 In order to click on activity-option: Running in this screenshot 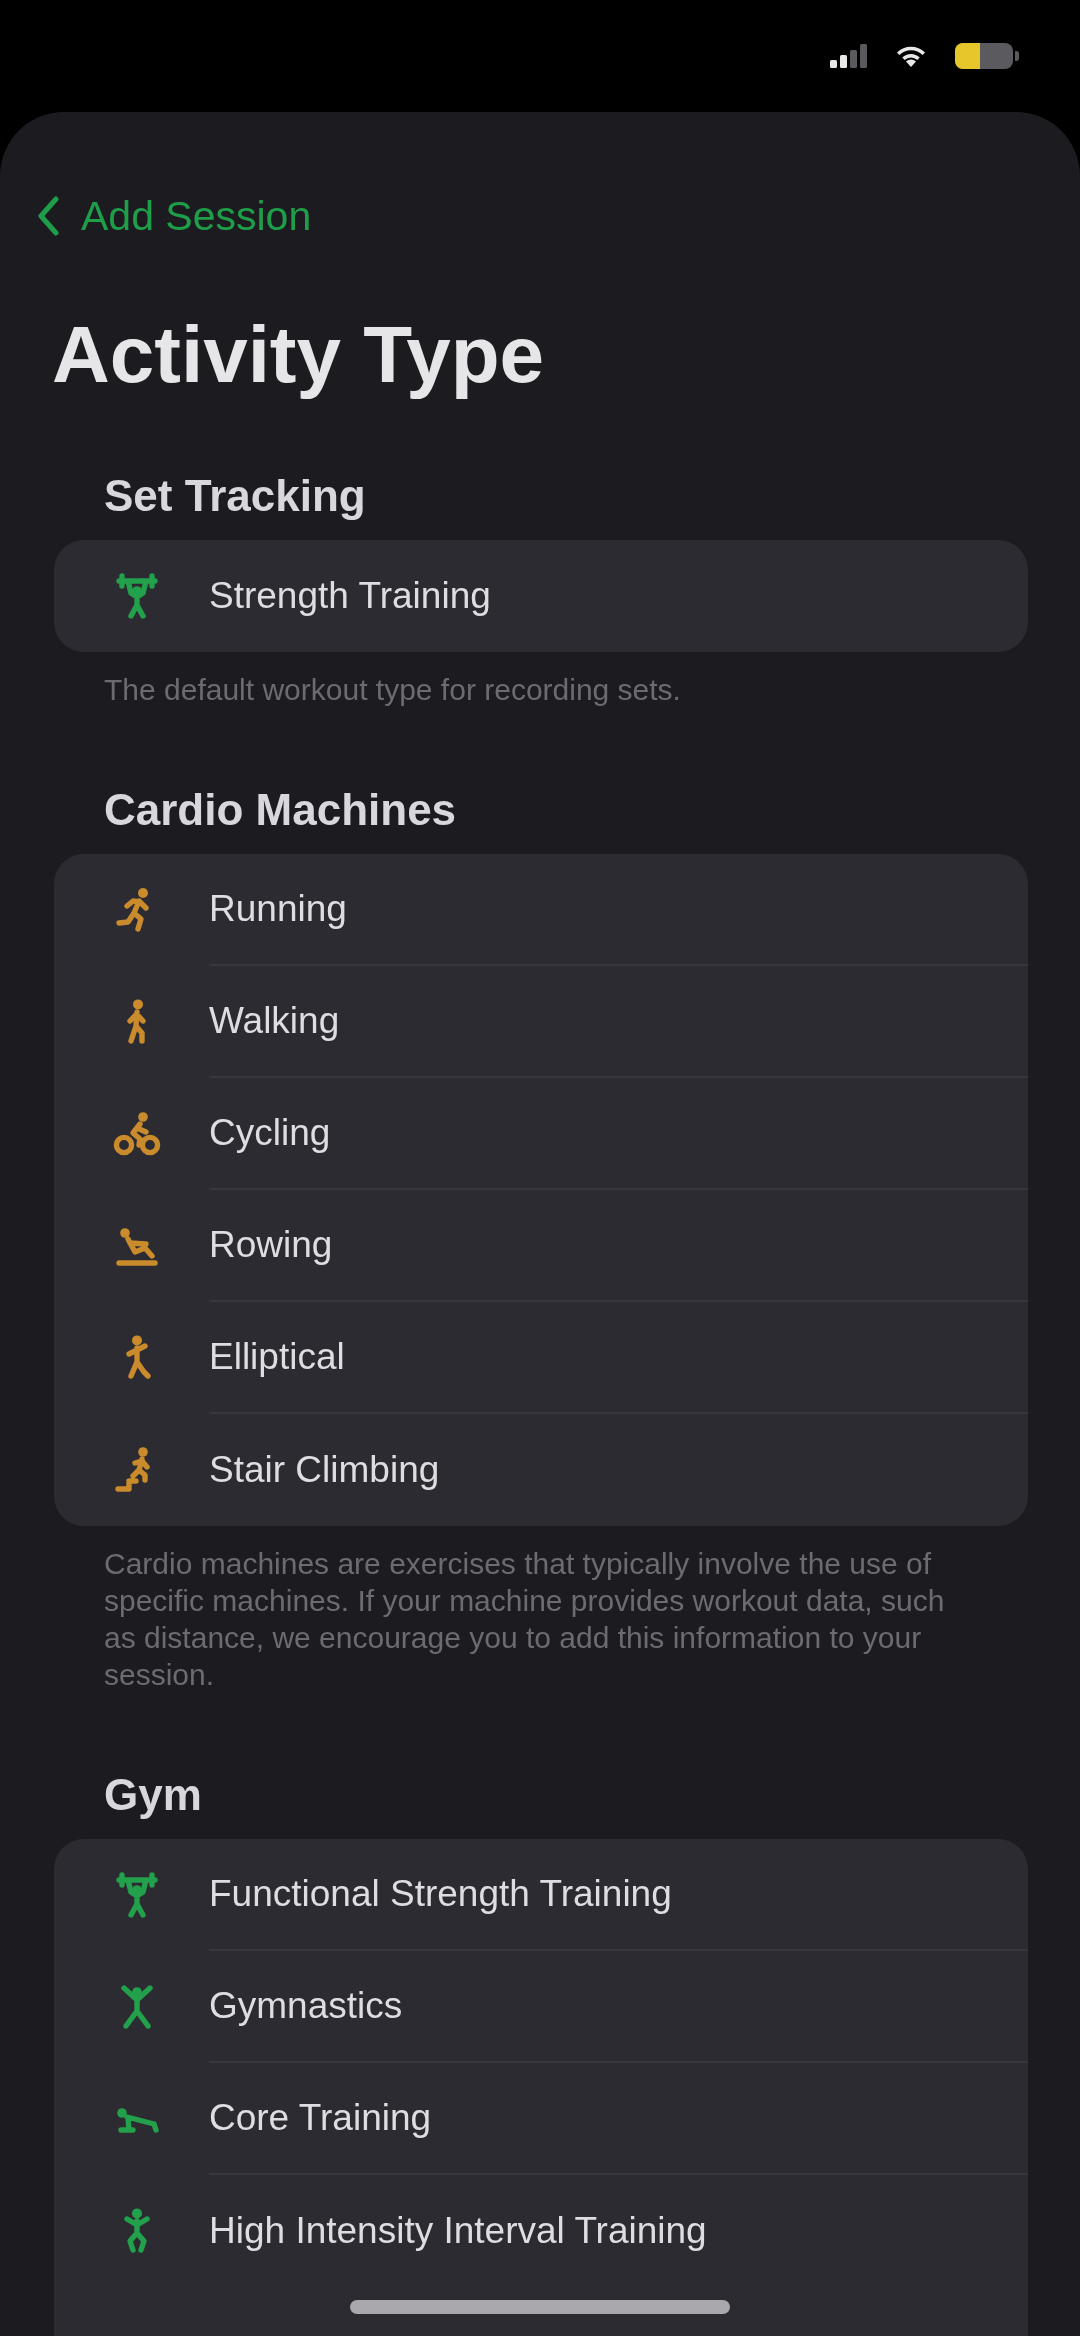, I will do `click(541, 910)`.